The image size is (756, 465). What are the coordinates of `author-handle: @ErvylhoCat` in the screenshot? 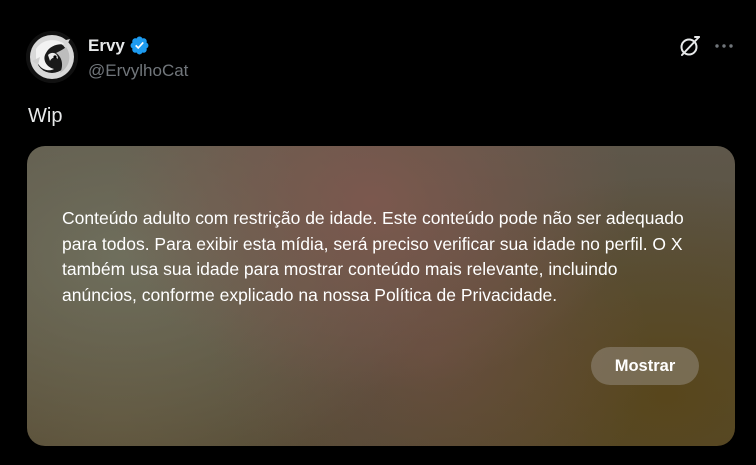 It's located at (138, 71).